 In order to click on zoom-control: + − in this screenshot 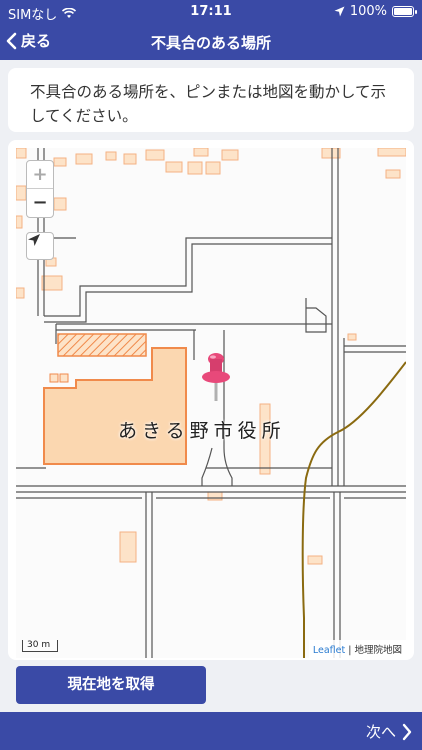, I will do `click(40, 189)`.